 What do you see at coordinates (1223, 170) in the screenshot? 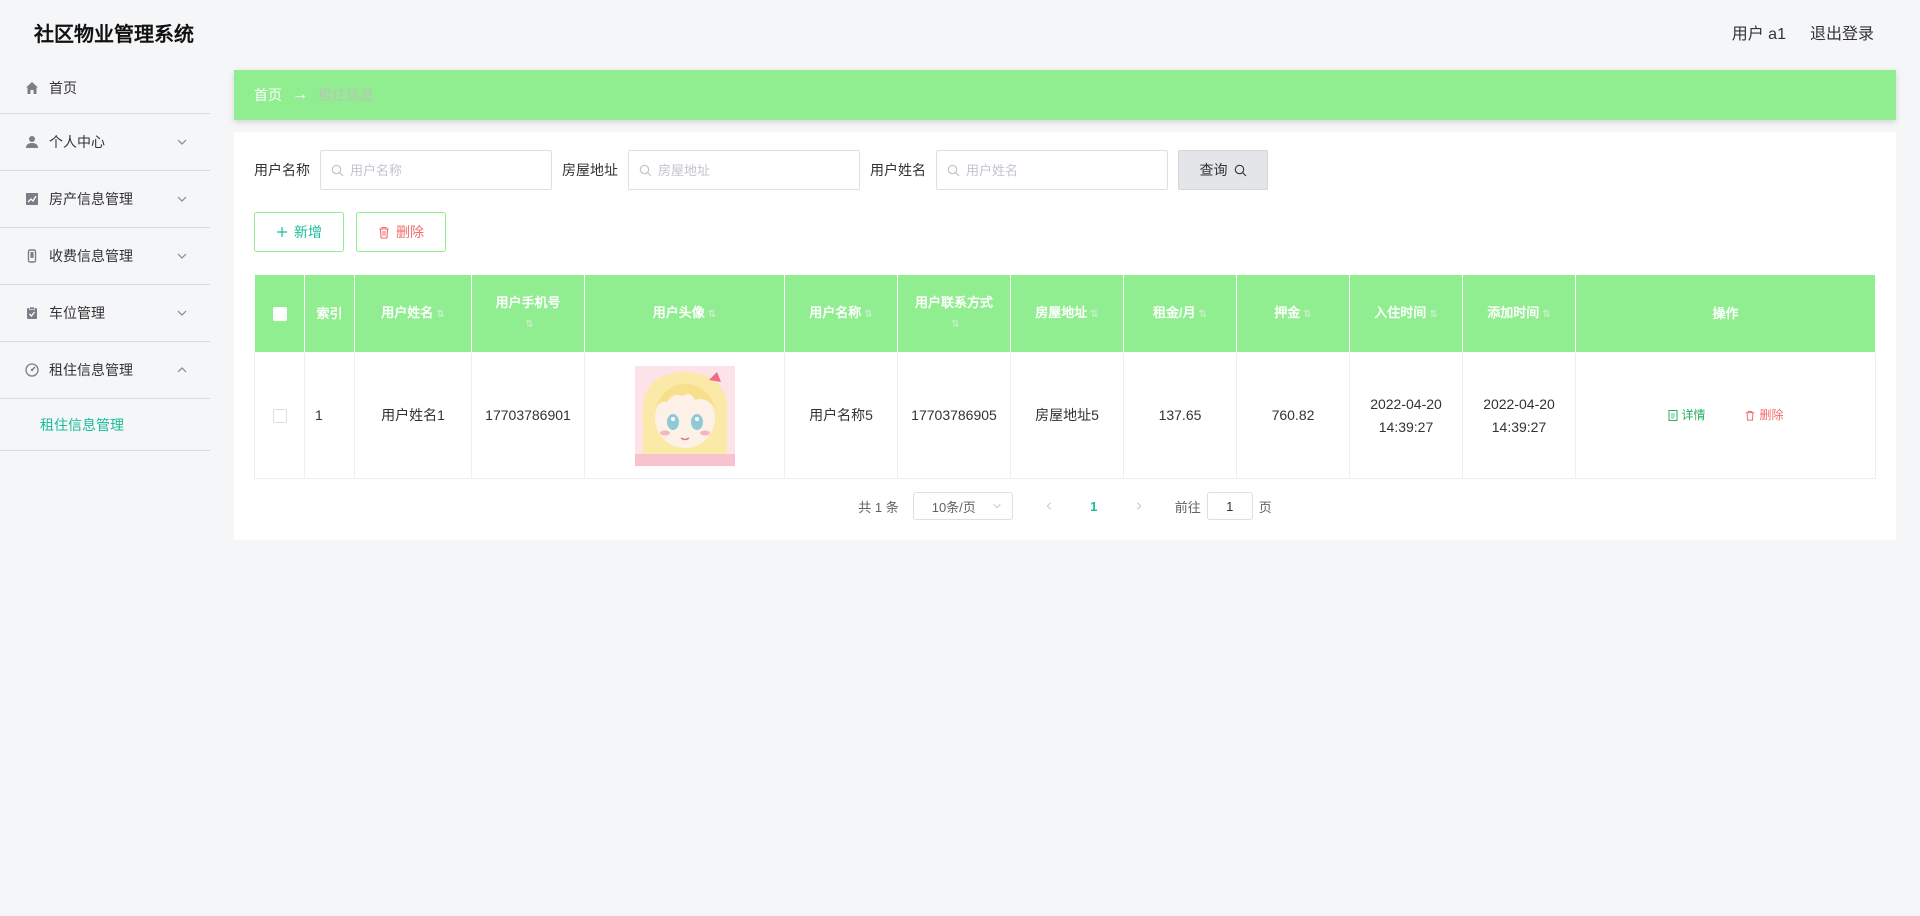
I see `query-button: 查询` at bounding box center [1223, 170].